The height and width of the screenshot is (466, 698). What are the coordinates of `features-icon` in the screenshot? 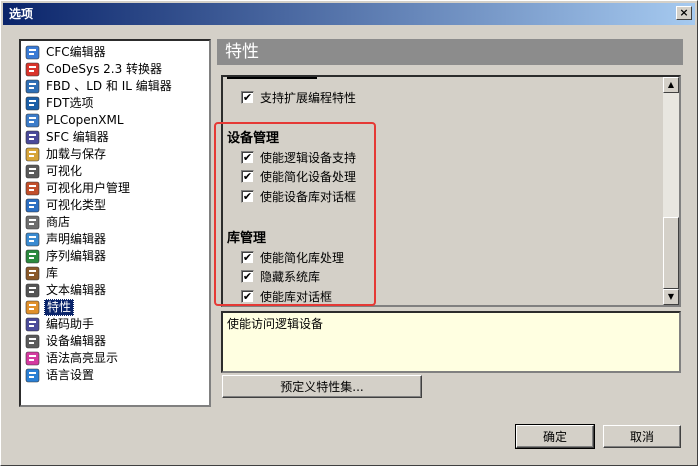 It's located at (33, 307).